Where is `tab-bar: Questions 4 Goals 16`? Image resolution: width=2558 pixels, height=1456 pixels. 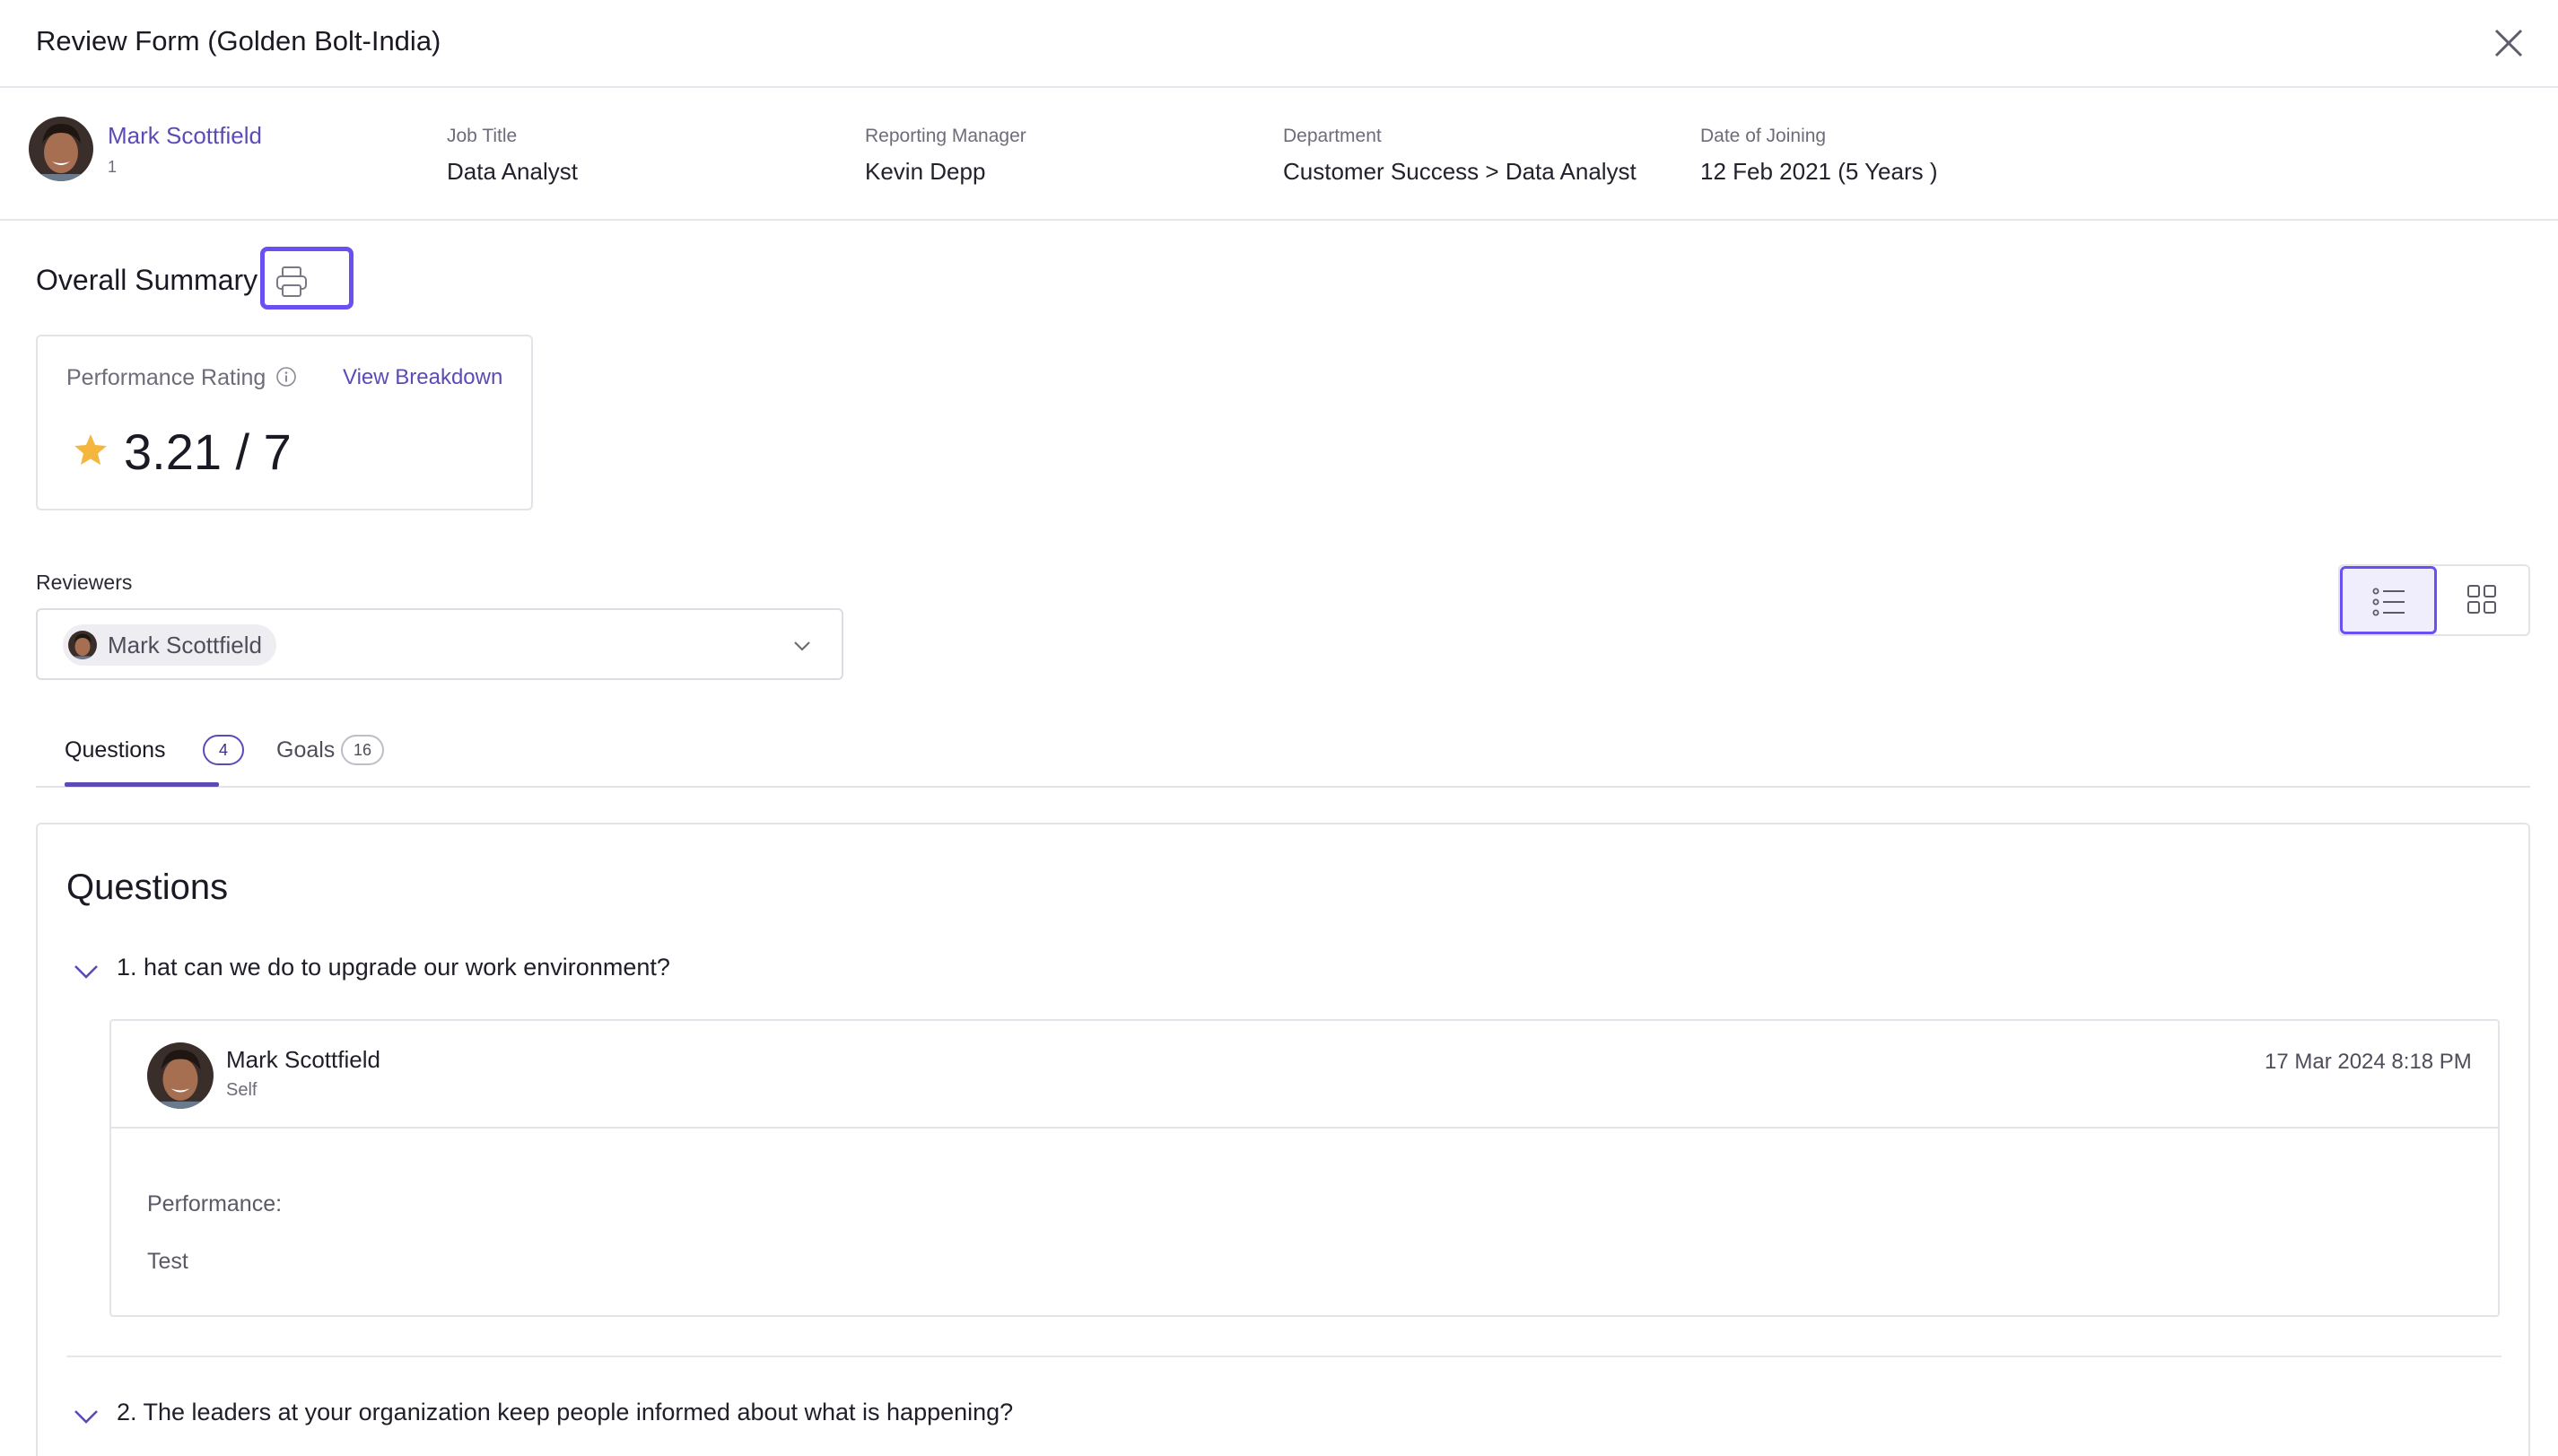
tab-bar: Questions 4 Goals 16 is located at coordinates (1283, 753).